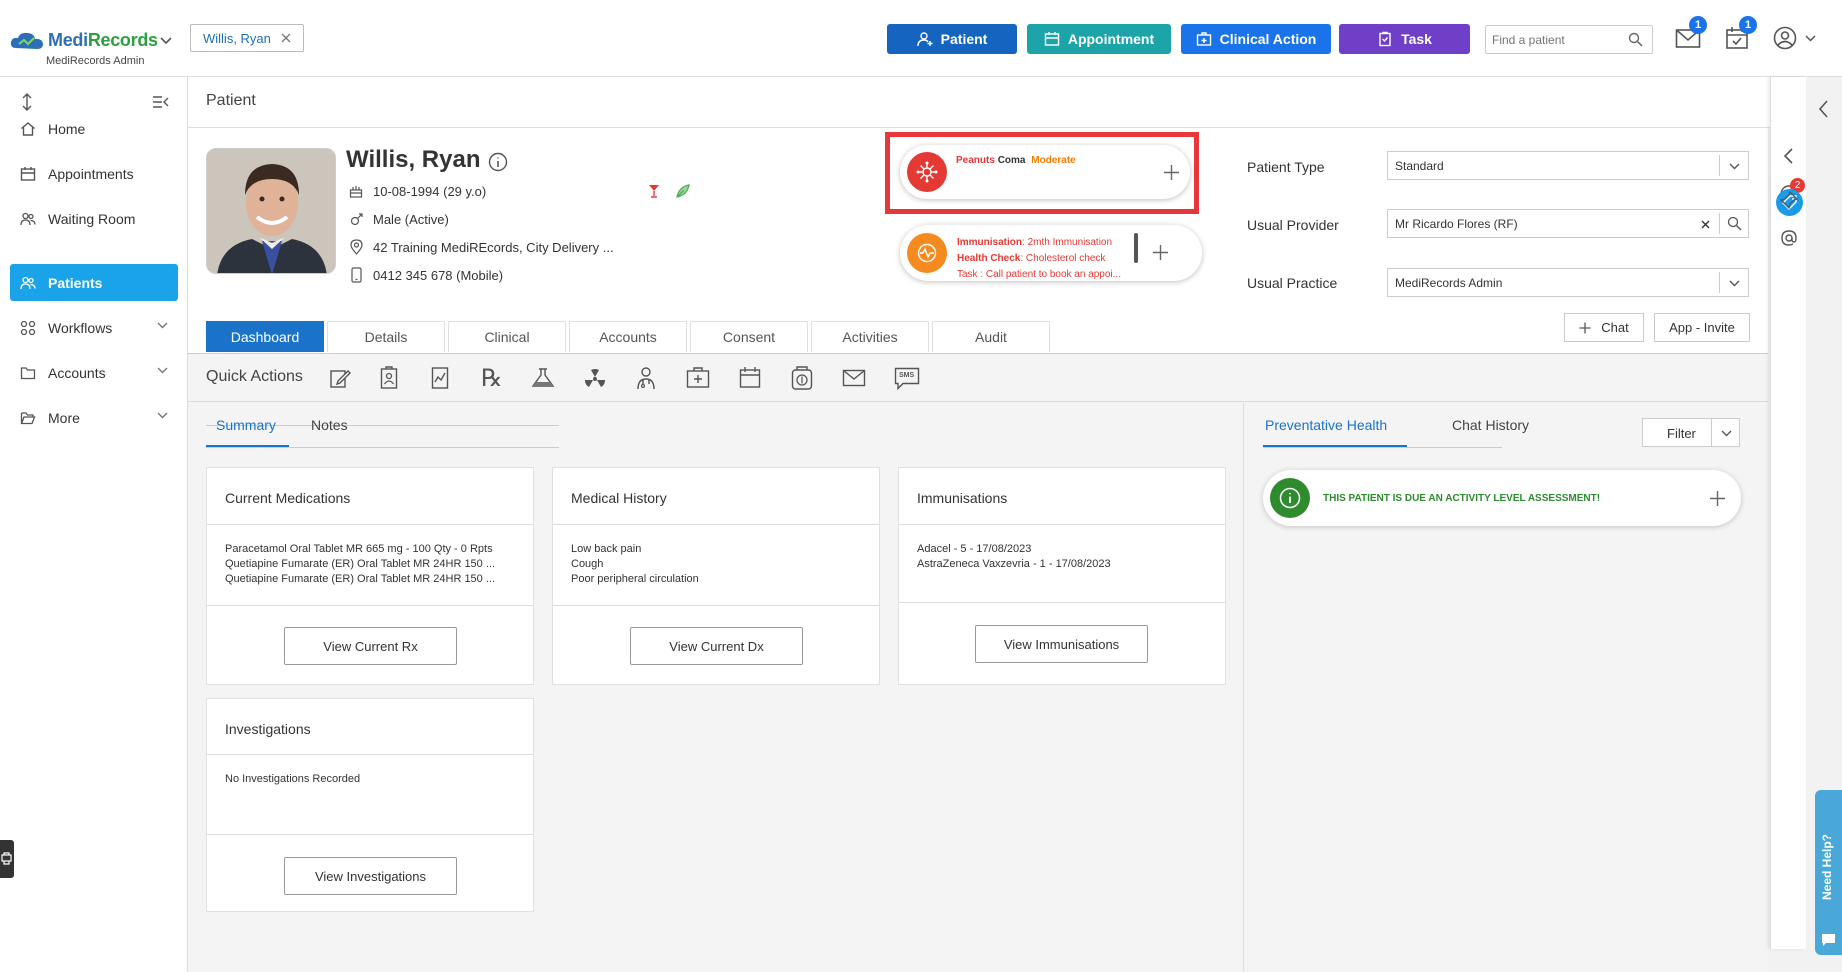 The height and width of the screenshot is (972, 1842). Describe the element at coordinates (27, 102) in the screenshot. I see `resize-vertical-icon` at that location.